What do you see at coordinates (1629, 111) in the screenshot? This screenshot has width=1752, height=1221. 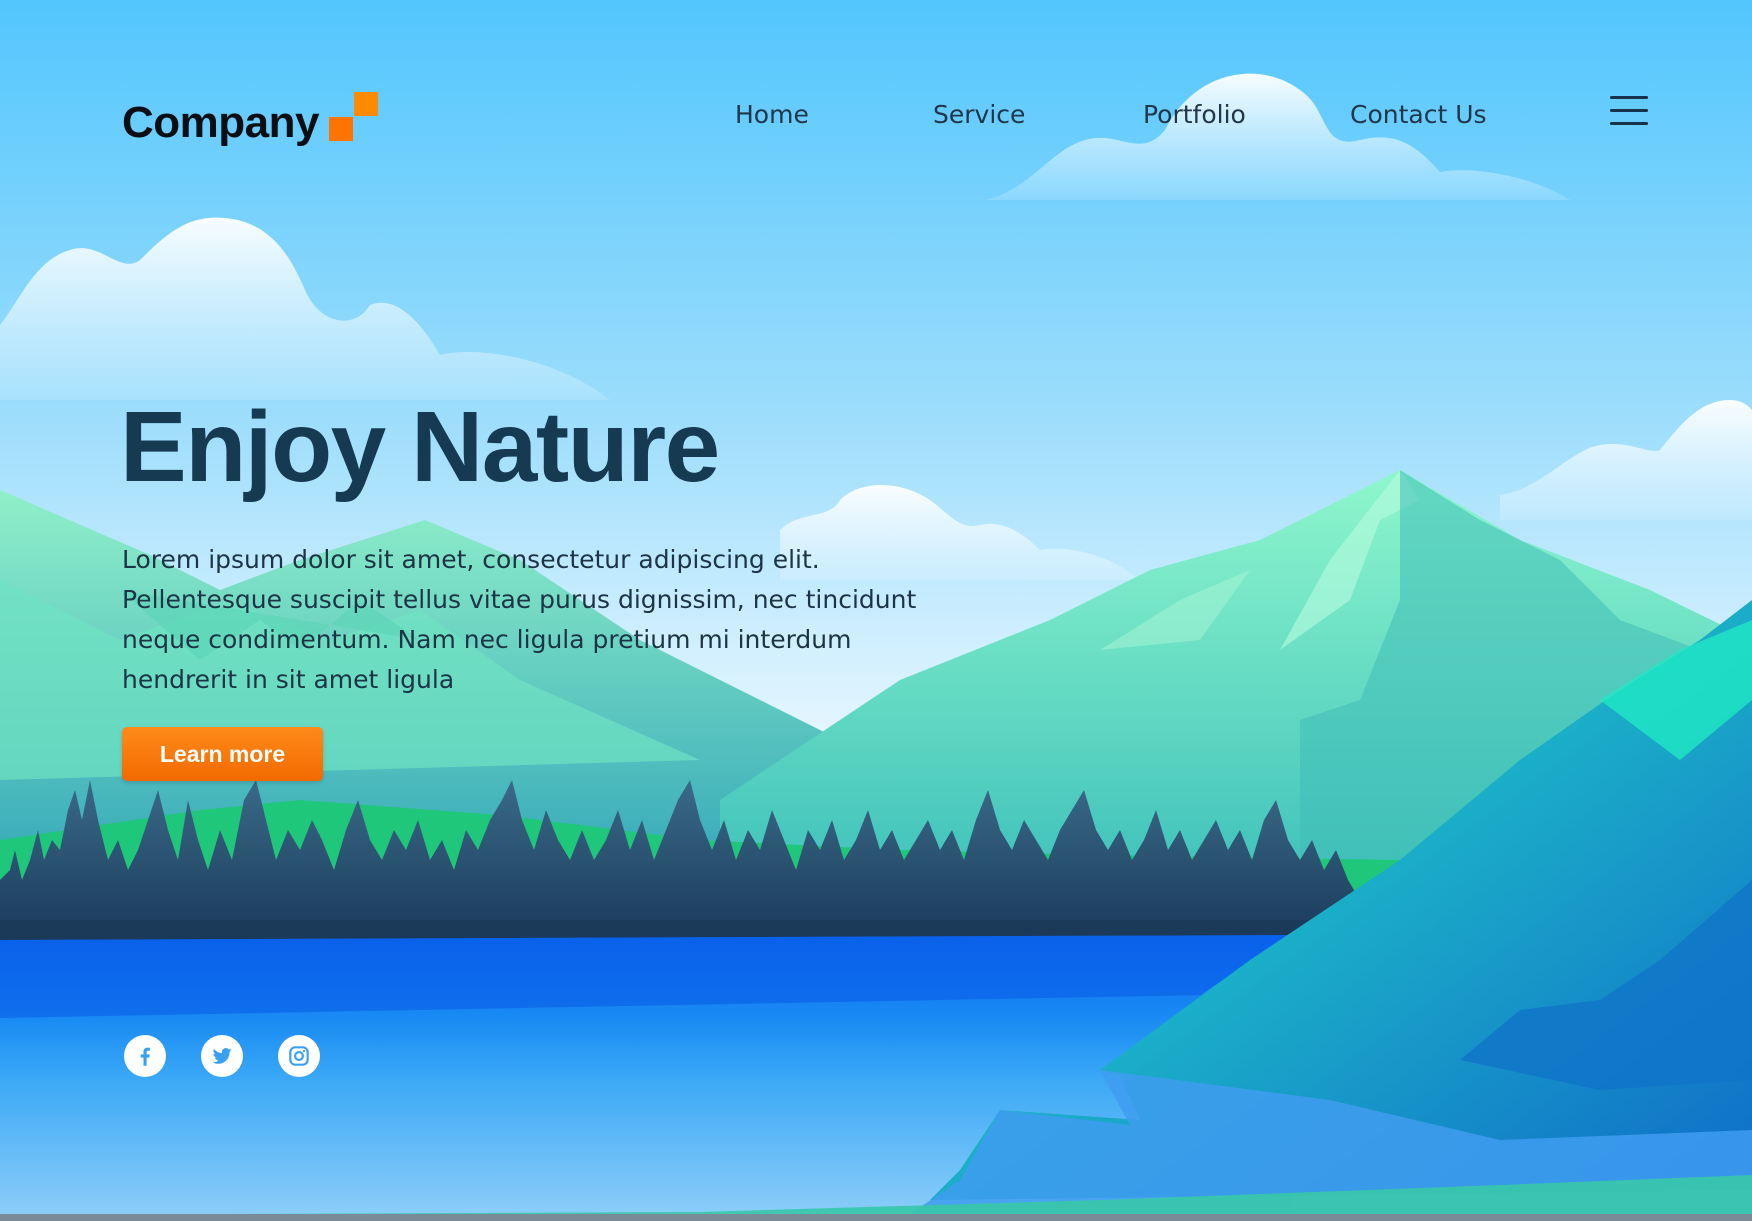 I see `hamburger-menu-icon` at bounding box center [1629, 111].